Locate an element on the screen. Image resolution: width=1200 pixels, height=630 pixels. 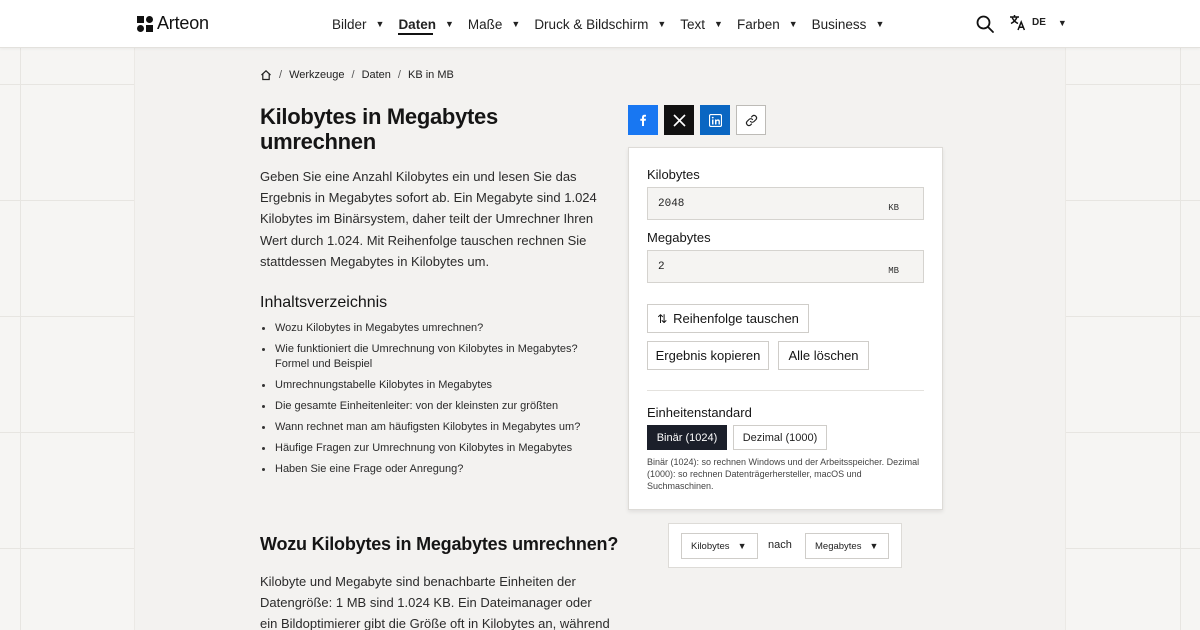
nav-item-farben: Farben ▼ is located at coordinates (767, 24).